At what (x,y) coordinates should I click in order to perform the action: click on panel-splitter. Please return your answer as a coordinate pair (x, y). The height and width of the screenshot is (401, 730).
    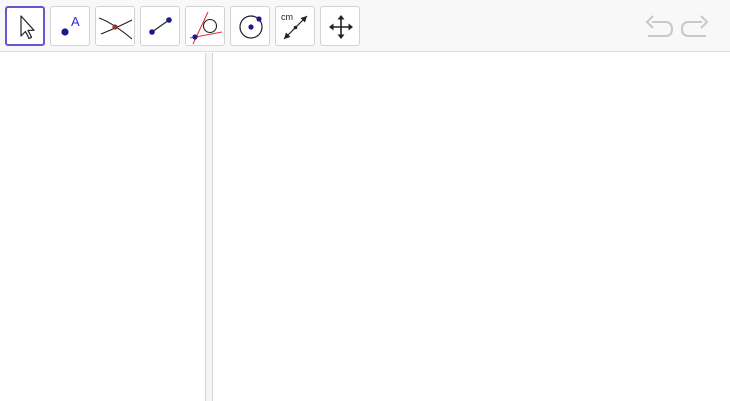
    Looking at the image, I should click on (209, 227).